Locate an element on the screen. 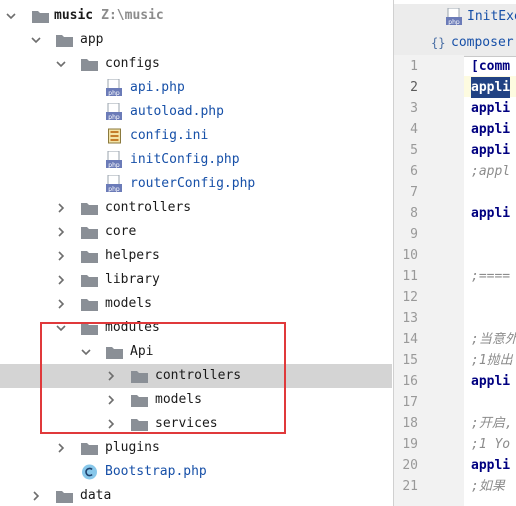  line-number: 16 is located at coordinates (410, 381).